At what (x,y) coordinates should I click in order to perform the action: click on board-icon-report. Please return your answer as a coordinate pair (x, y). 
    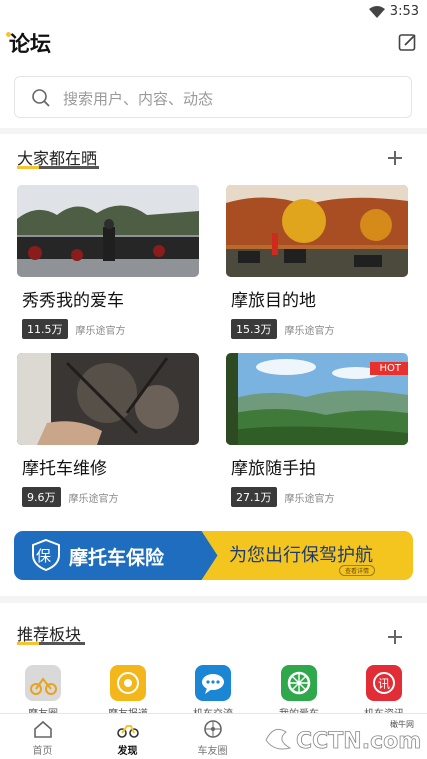
    Looking at the image, I should click on (128, 683).